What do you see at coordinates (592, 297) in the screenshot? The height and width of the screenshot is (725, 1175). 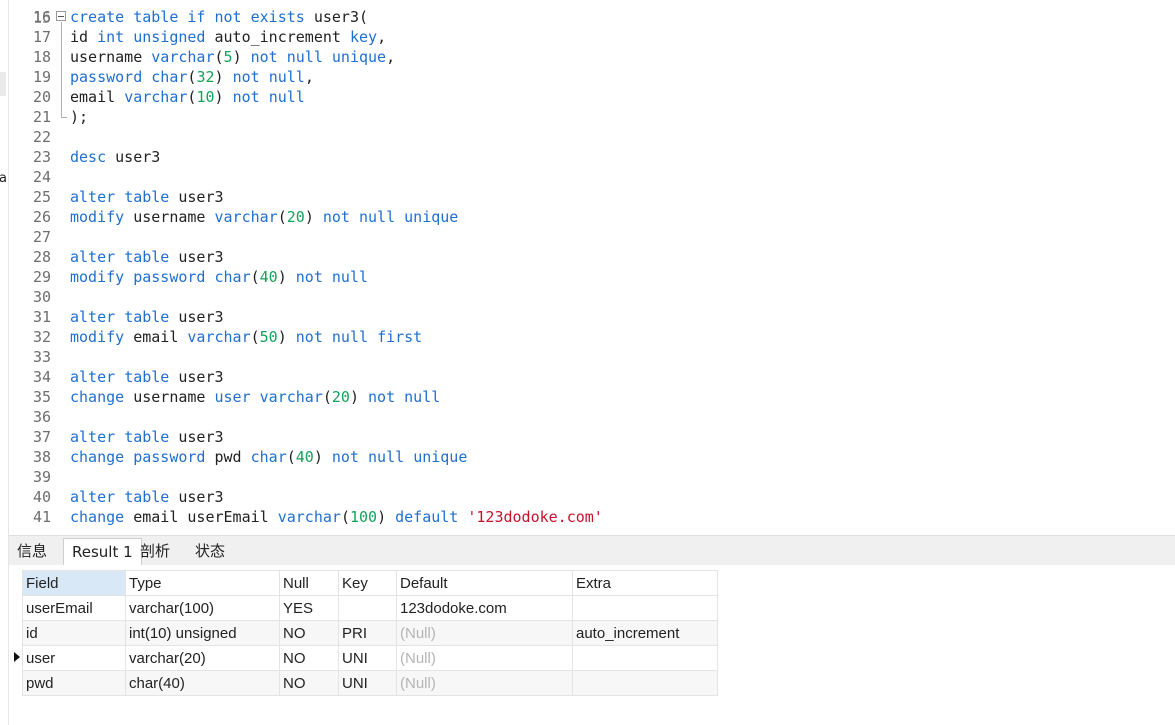 I see `code-line: 30` at bounding box center [592, 297].